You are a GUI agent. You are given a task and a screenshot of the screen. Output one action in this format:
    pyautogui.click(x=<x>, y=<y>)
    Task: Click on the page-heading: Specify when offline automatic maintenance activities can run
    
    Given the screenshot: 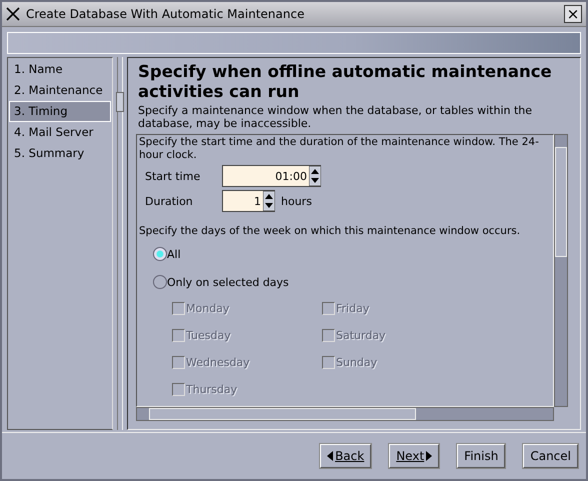 What is the action you would take?
    pyautogui.click(x=345, y=82)
    